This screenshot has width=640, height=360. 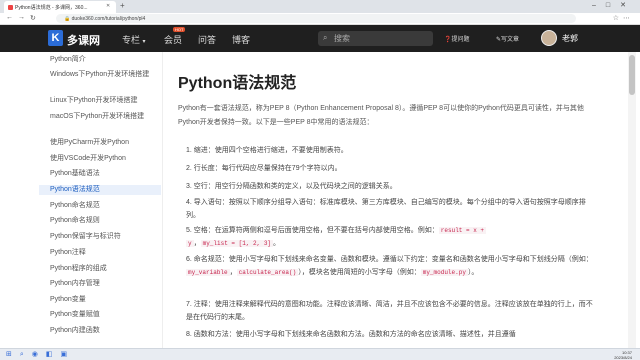 What do you see at coordinates (614, 5) in the screenshot?
I see `window-controls: –□✕` at bounding box center [614, 5].